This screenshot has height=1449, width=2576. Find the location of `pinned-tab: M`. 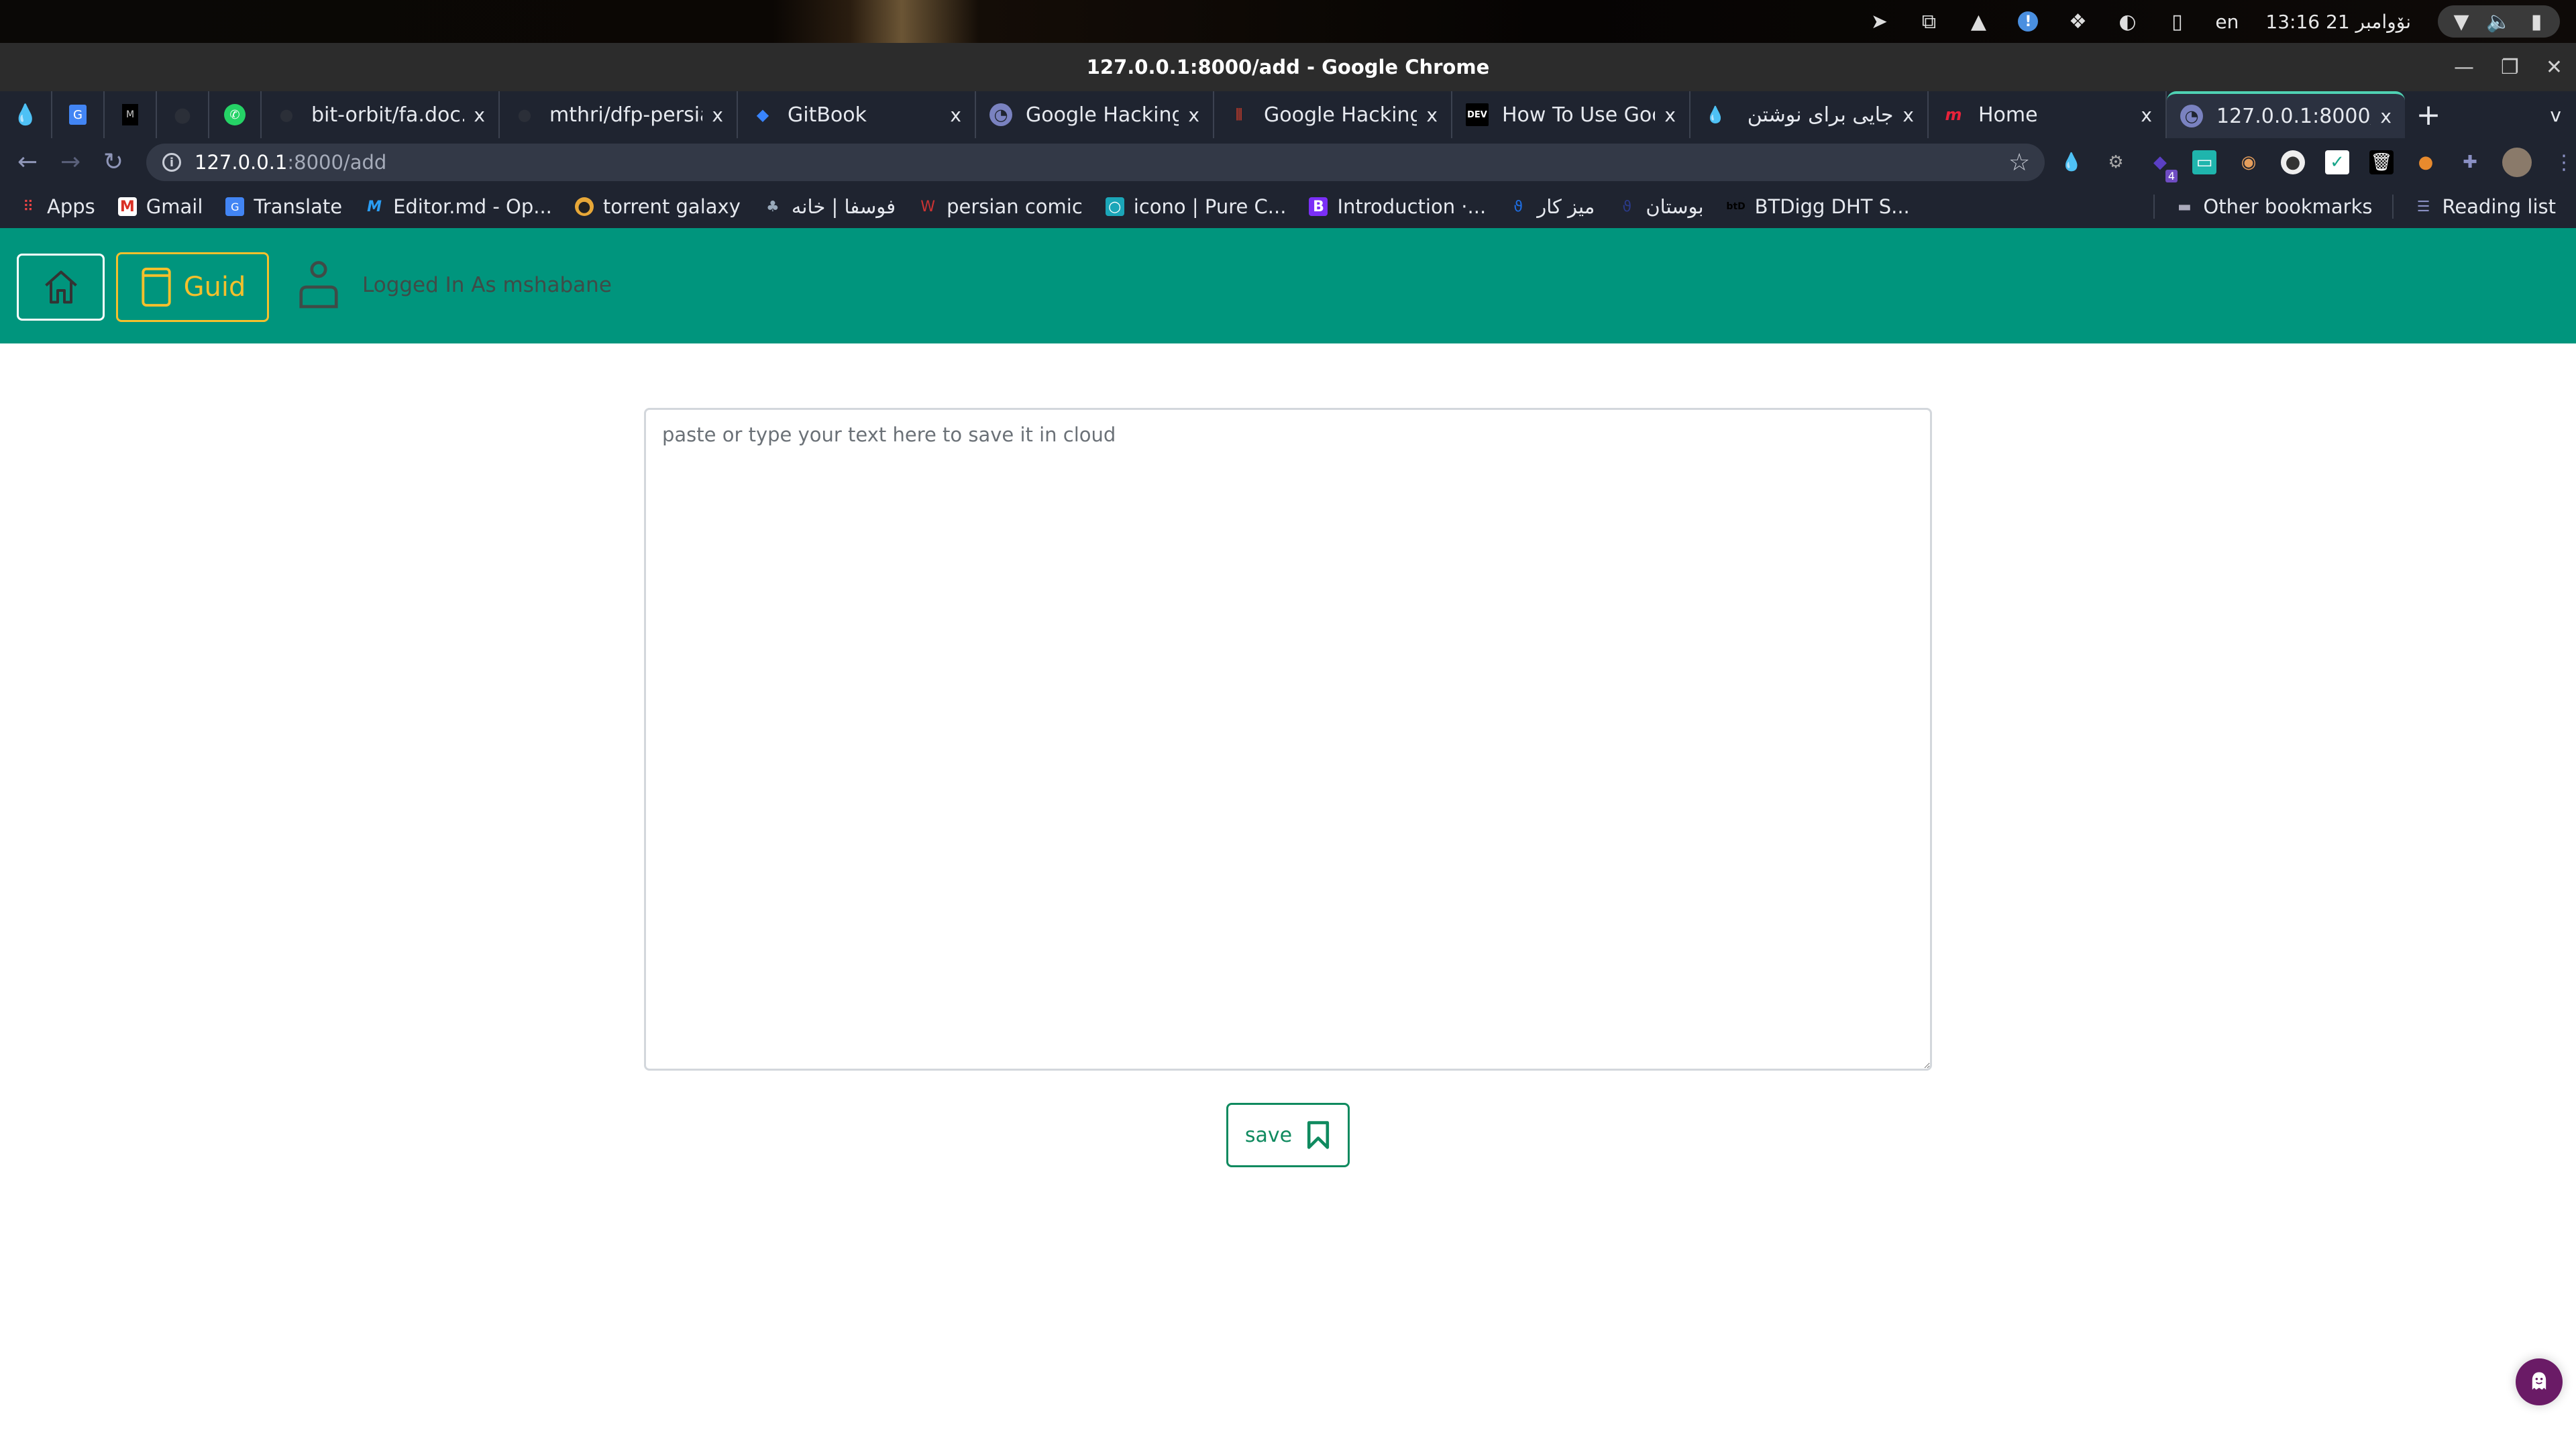

pinned-tab: M is located at coordinates (131, 114).